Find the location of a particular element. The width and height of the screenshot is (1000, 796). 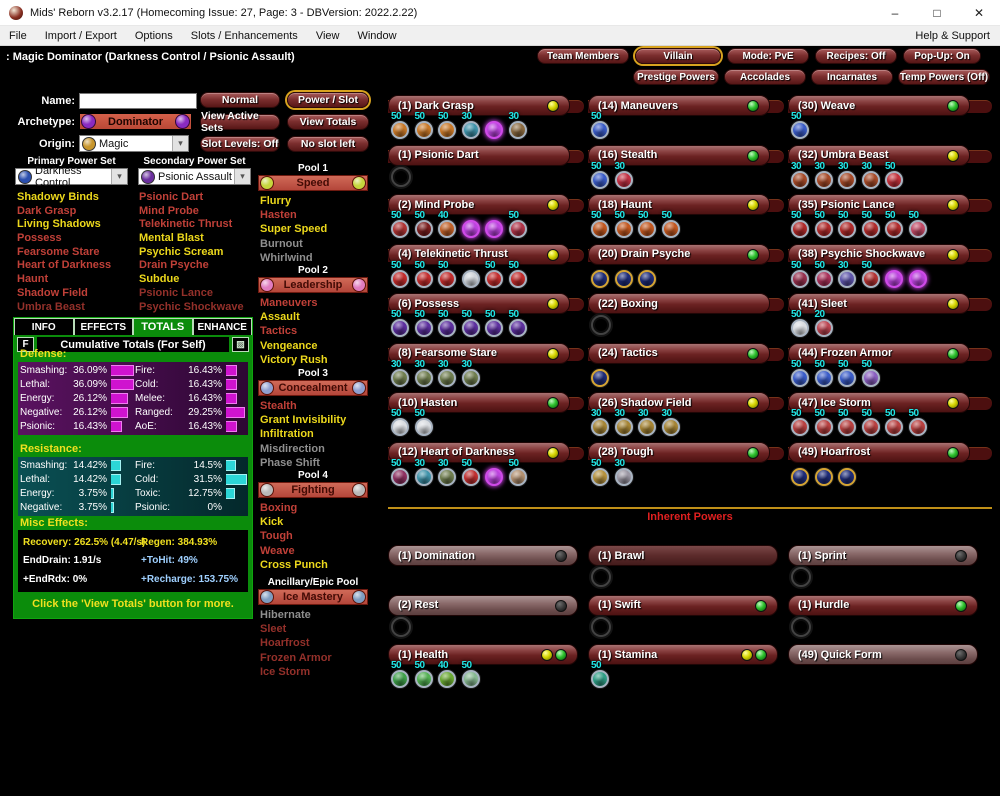

slot-levels-button: Slot Levels: Off is located at coordinates (240, 144).